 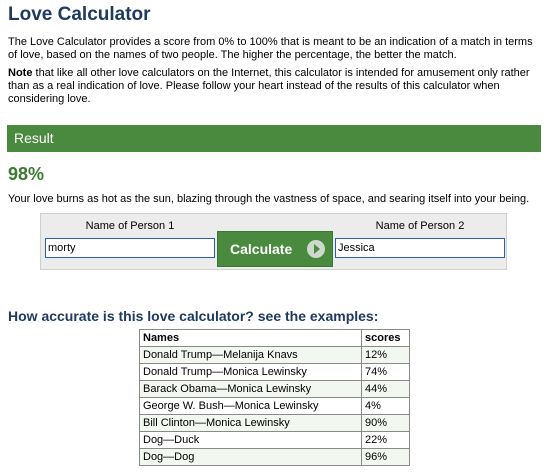 I want to click on result-header: Result, so click(x=274, y=138).